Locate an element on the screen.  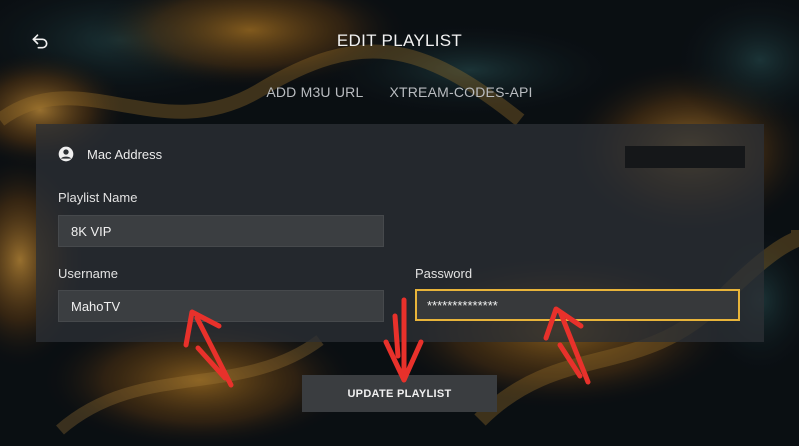
password-field is located at coordinates (577, 305).